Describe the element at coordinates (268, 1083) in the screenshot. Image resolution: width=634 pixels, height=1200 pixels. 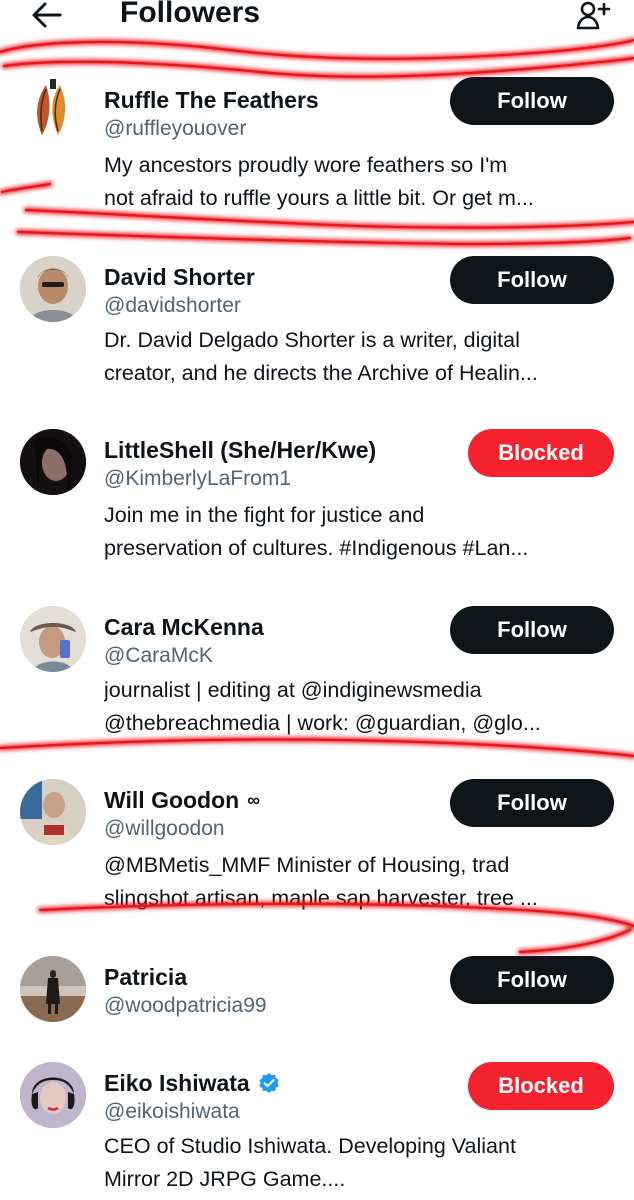
I see `verified-badge-icon` at that location.